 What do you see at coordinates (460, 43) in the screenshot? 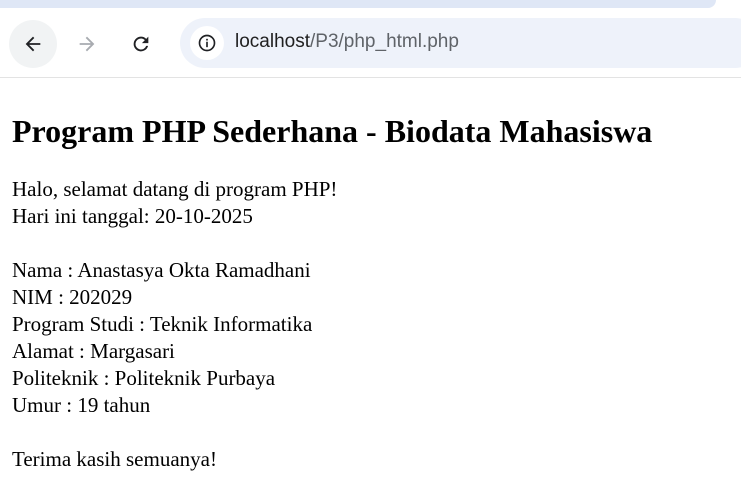
I see `address-bar: localhost/P3/php_html.php` at bounding box center [460, 43].